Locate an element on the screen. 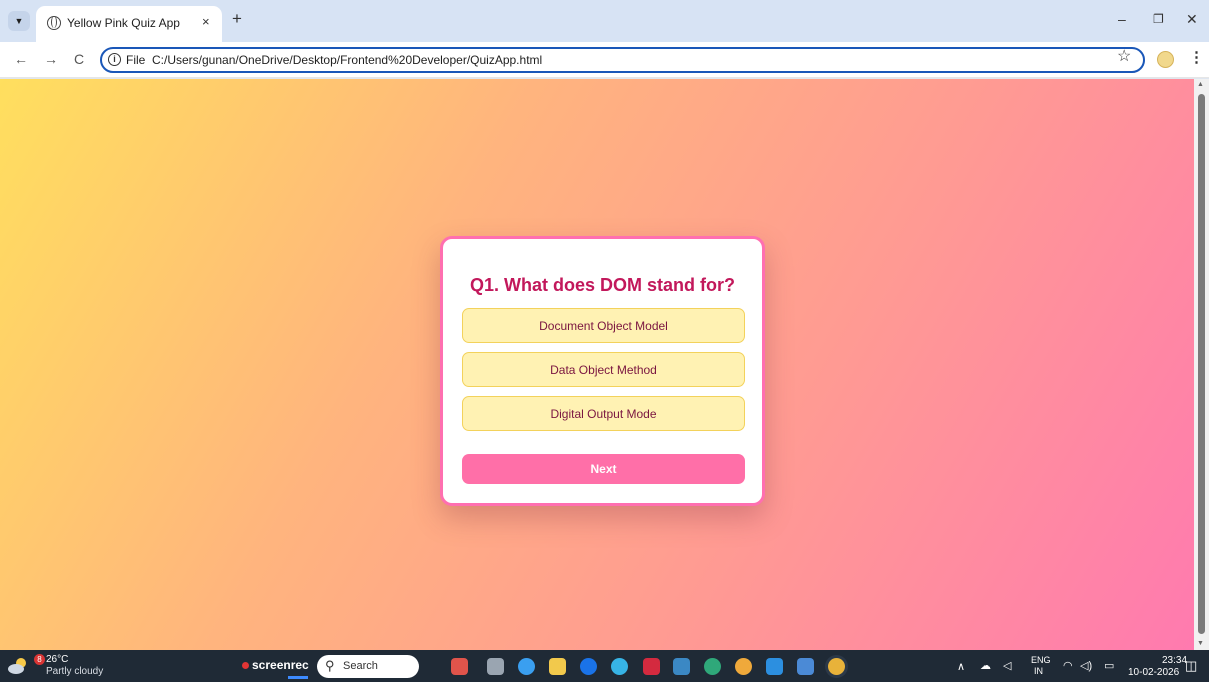  option-button: Data Object Method is located at coordinates (603, 369).